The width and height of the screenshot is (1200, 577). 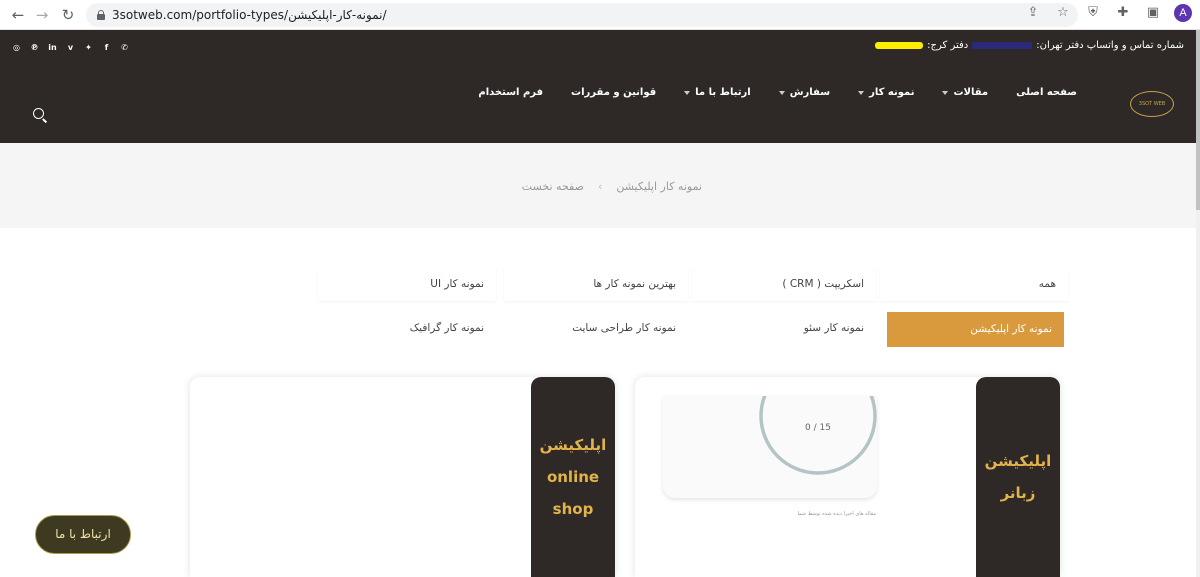 What do you see at coordinates (612, 186) in the screenshot?
I see `breadcrumb: صفحه نخست › نمونه کار اپلیکیشن` at bounding box center [612, 186].